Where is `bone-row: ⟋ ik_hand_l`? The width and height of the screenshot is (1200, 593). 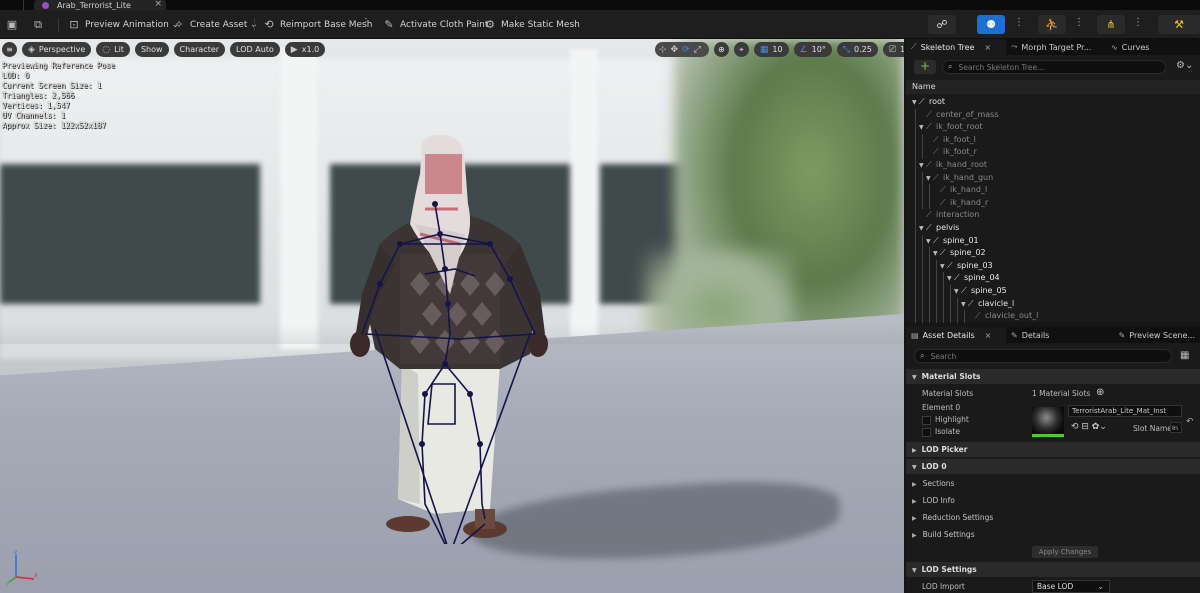
bone-row: ⟋ ik_hand_l is located at coordinates (1053, 190).